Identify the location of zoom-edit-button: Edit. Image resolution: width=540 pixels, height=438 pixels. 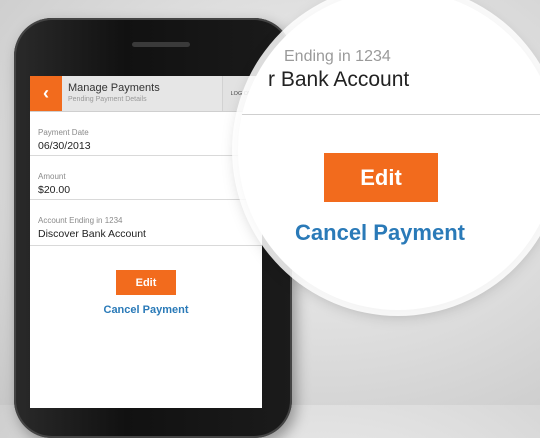
(381, 177).